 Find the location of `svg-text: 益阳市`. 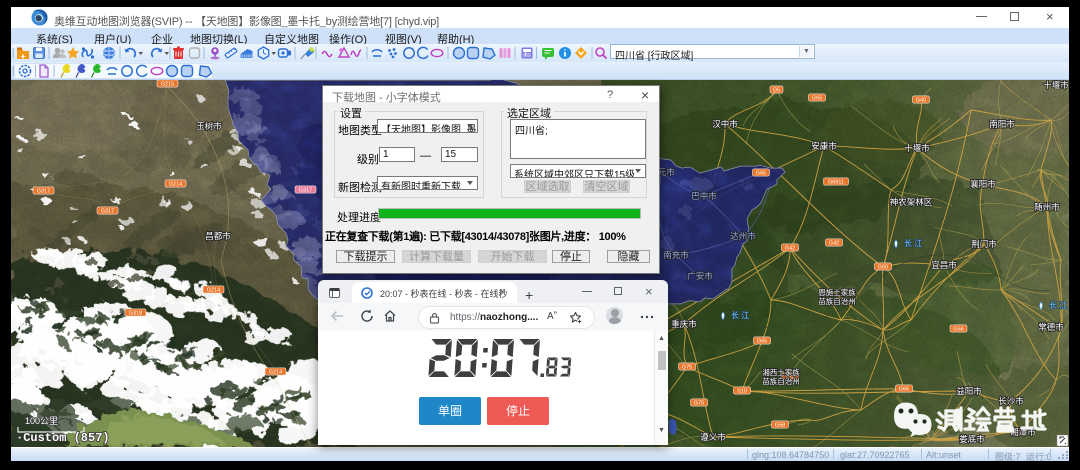

svg-text: 益阳市 is located at coordinates (969, 391).